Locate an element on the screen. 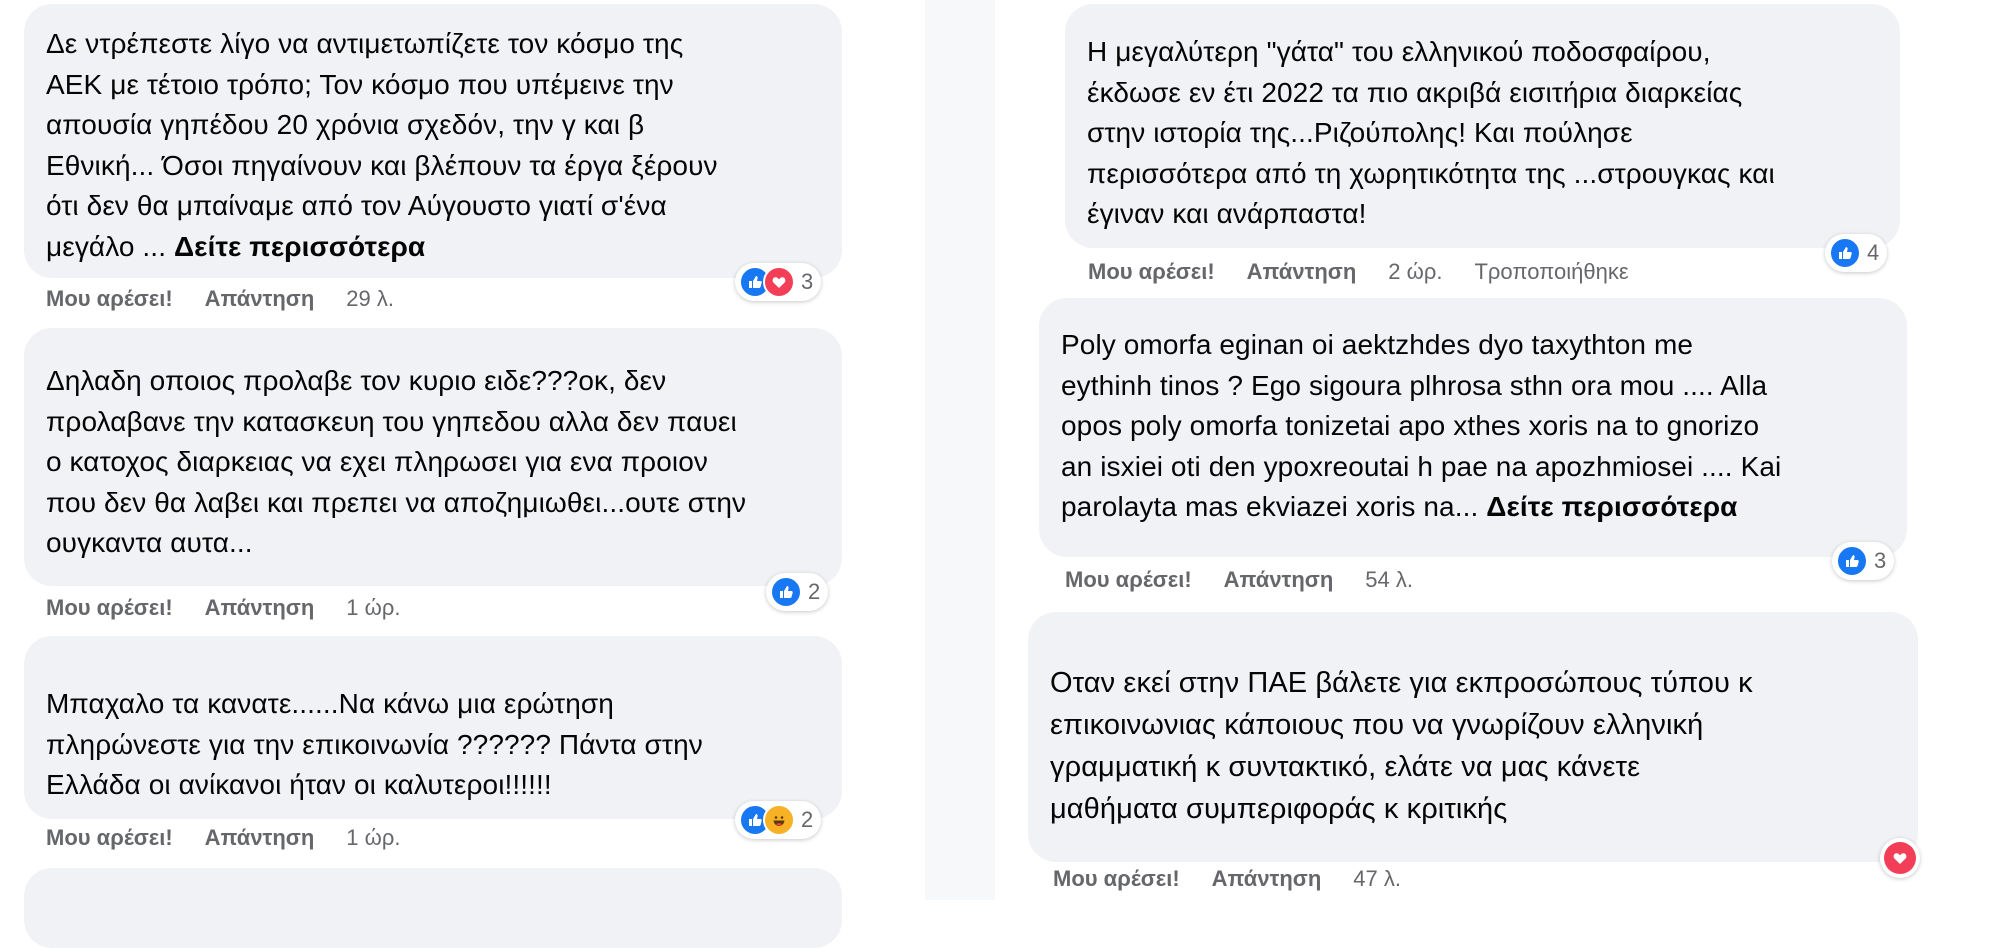 Image resolution: width=2000 pixels, height=948 pixels. column-separator is located at coordinates (960, 450).